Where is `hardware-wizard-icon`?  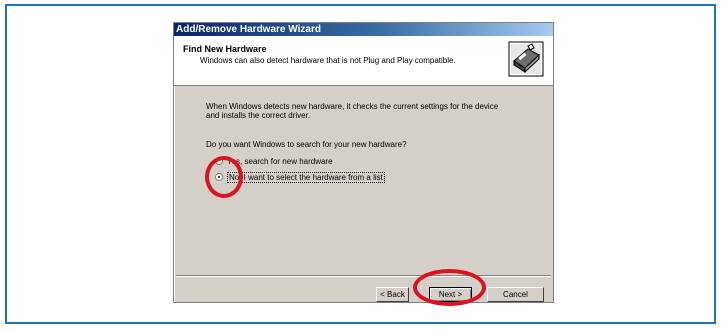 hardware-wizard-icon is located at coordinates (526, 59).